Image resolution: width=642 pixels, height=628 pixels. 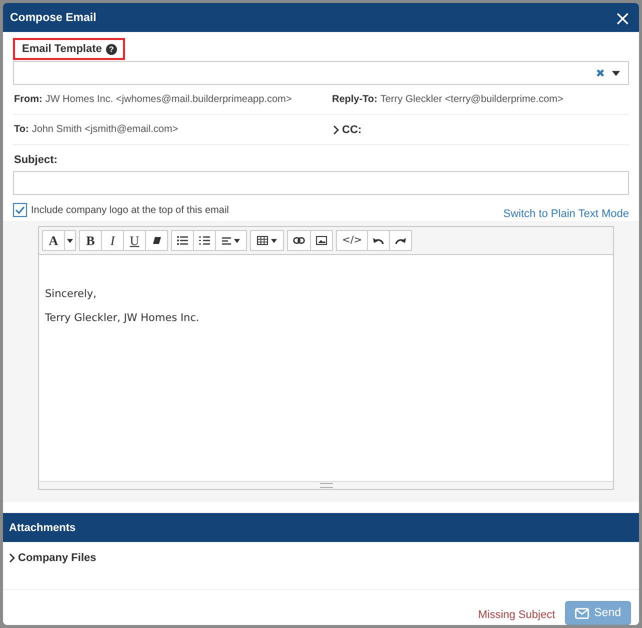 What do you see at coordinates (112, 240) in the screenshot?
I see `italic-button: I` at bounding box center [112, 240].